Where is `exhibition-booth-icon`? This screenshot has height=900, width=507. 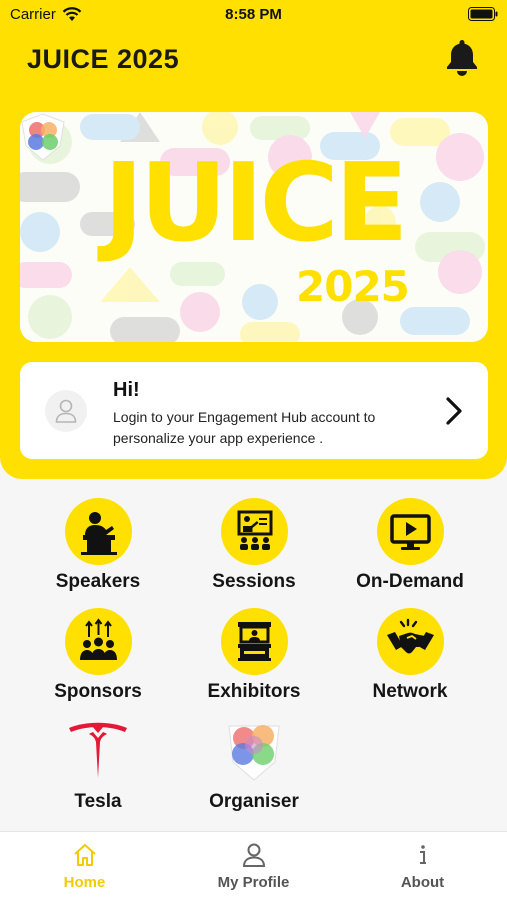 exhibition-booth-icon is located at coordinates (254, 641).